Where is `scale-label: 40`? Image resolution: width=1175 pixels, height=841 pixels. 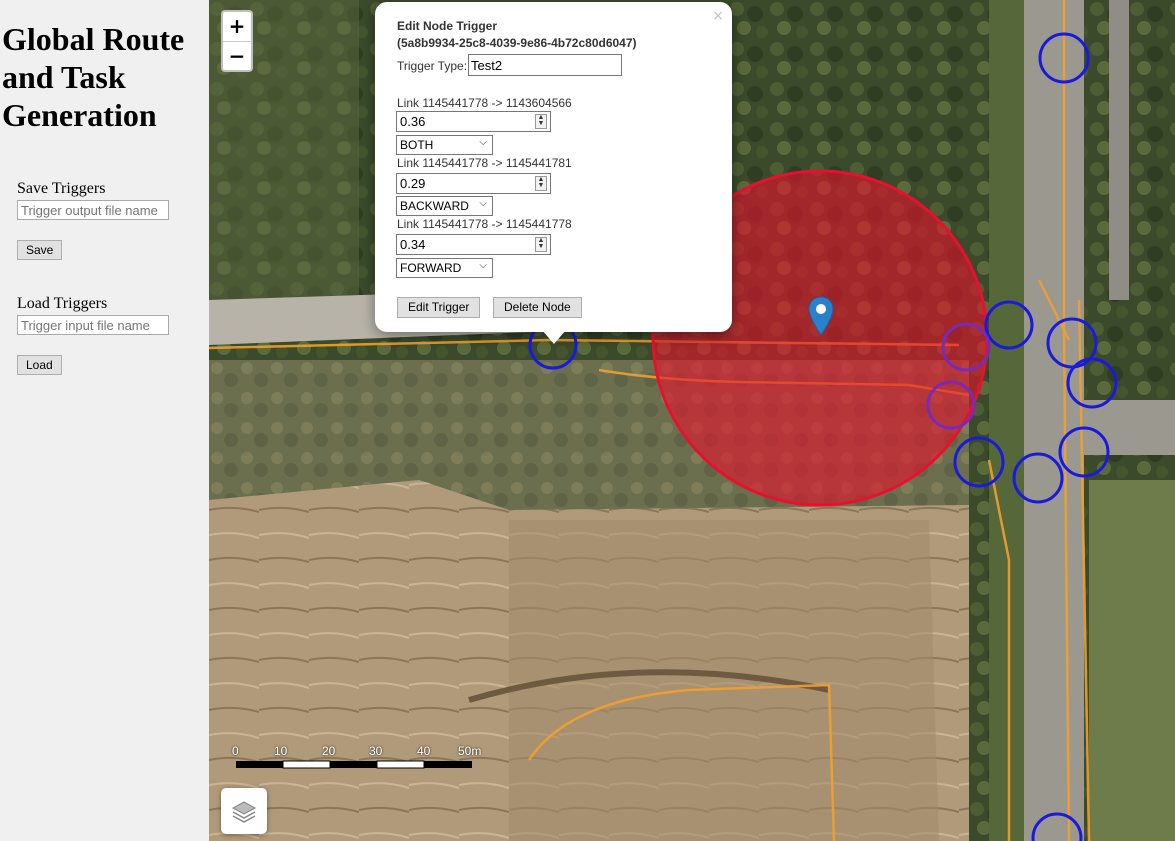
scale-label: 40 is located at coordinates (424, 751).